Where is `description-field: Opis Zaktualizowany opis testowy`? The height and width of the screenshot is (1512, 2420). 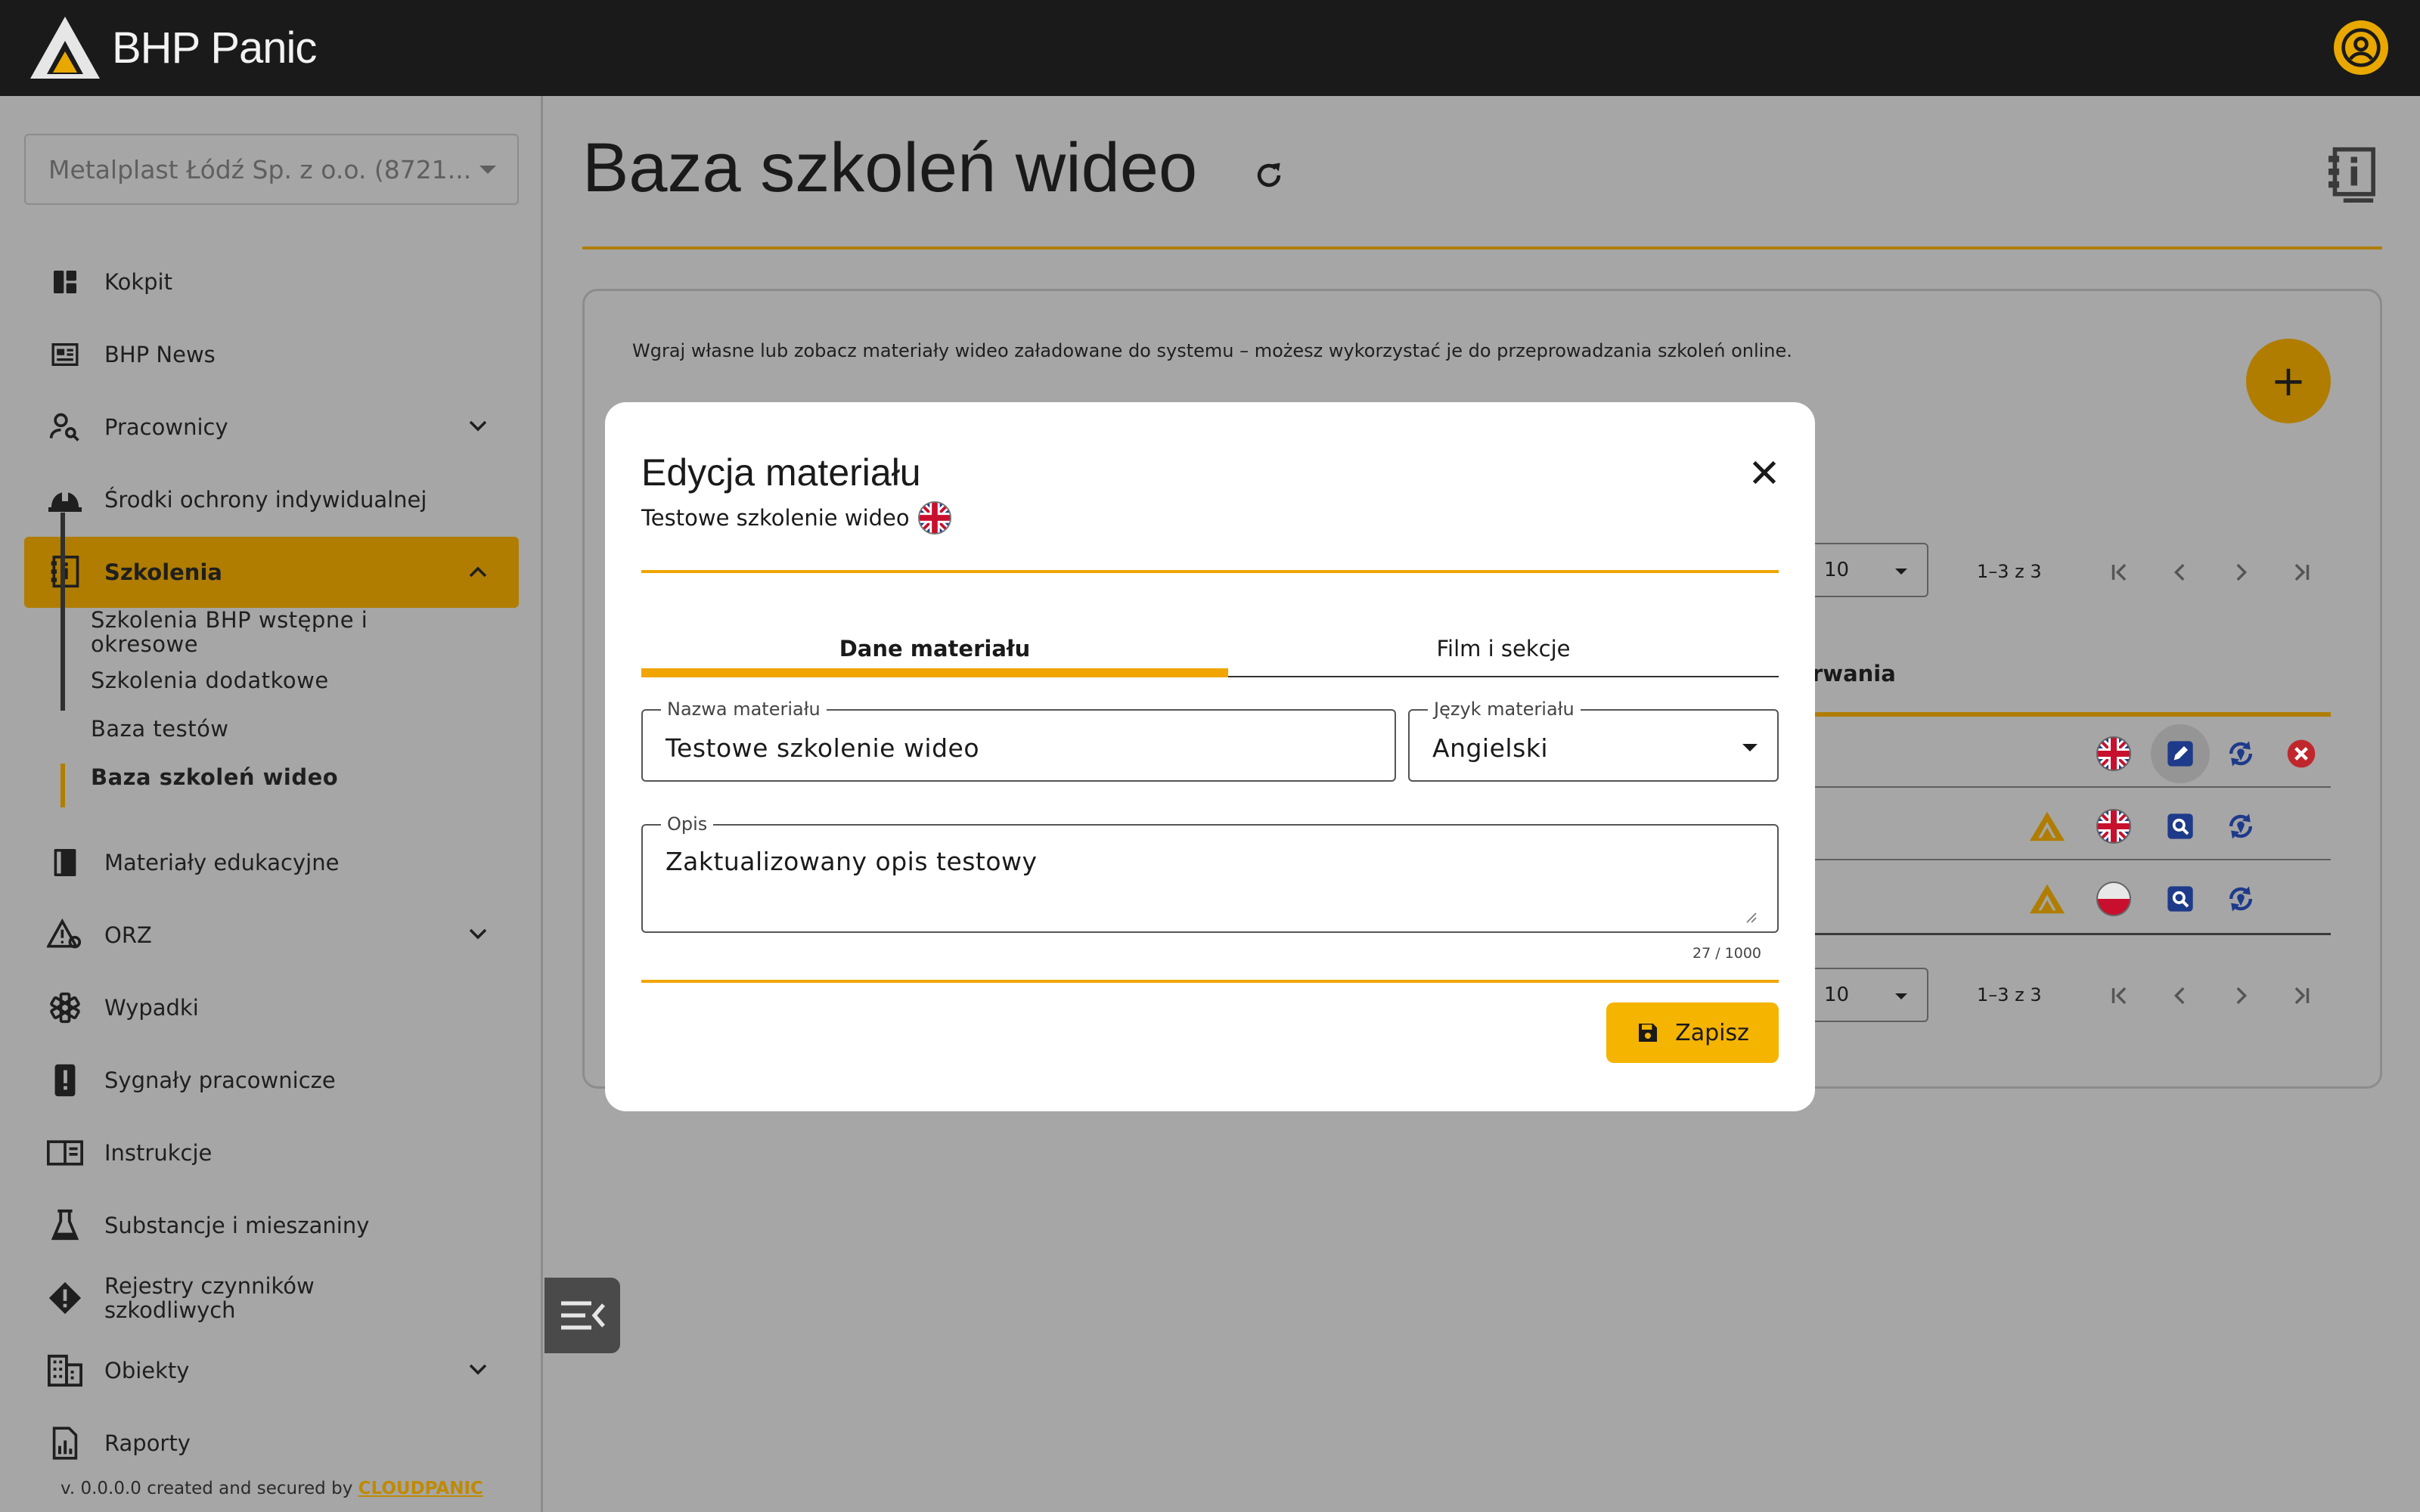 description-field: Opis Zaktualizowany opis testowy is located at coordinates (1210, 873).